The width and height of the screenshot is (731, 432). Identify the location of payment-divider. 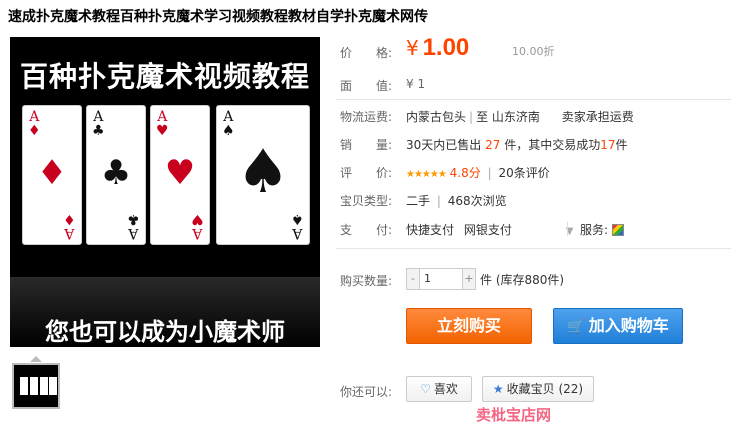
(567, 229).